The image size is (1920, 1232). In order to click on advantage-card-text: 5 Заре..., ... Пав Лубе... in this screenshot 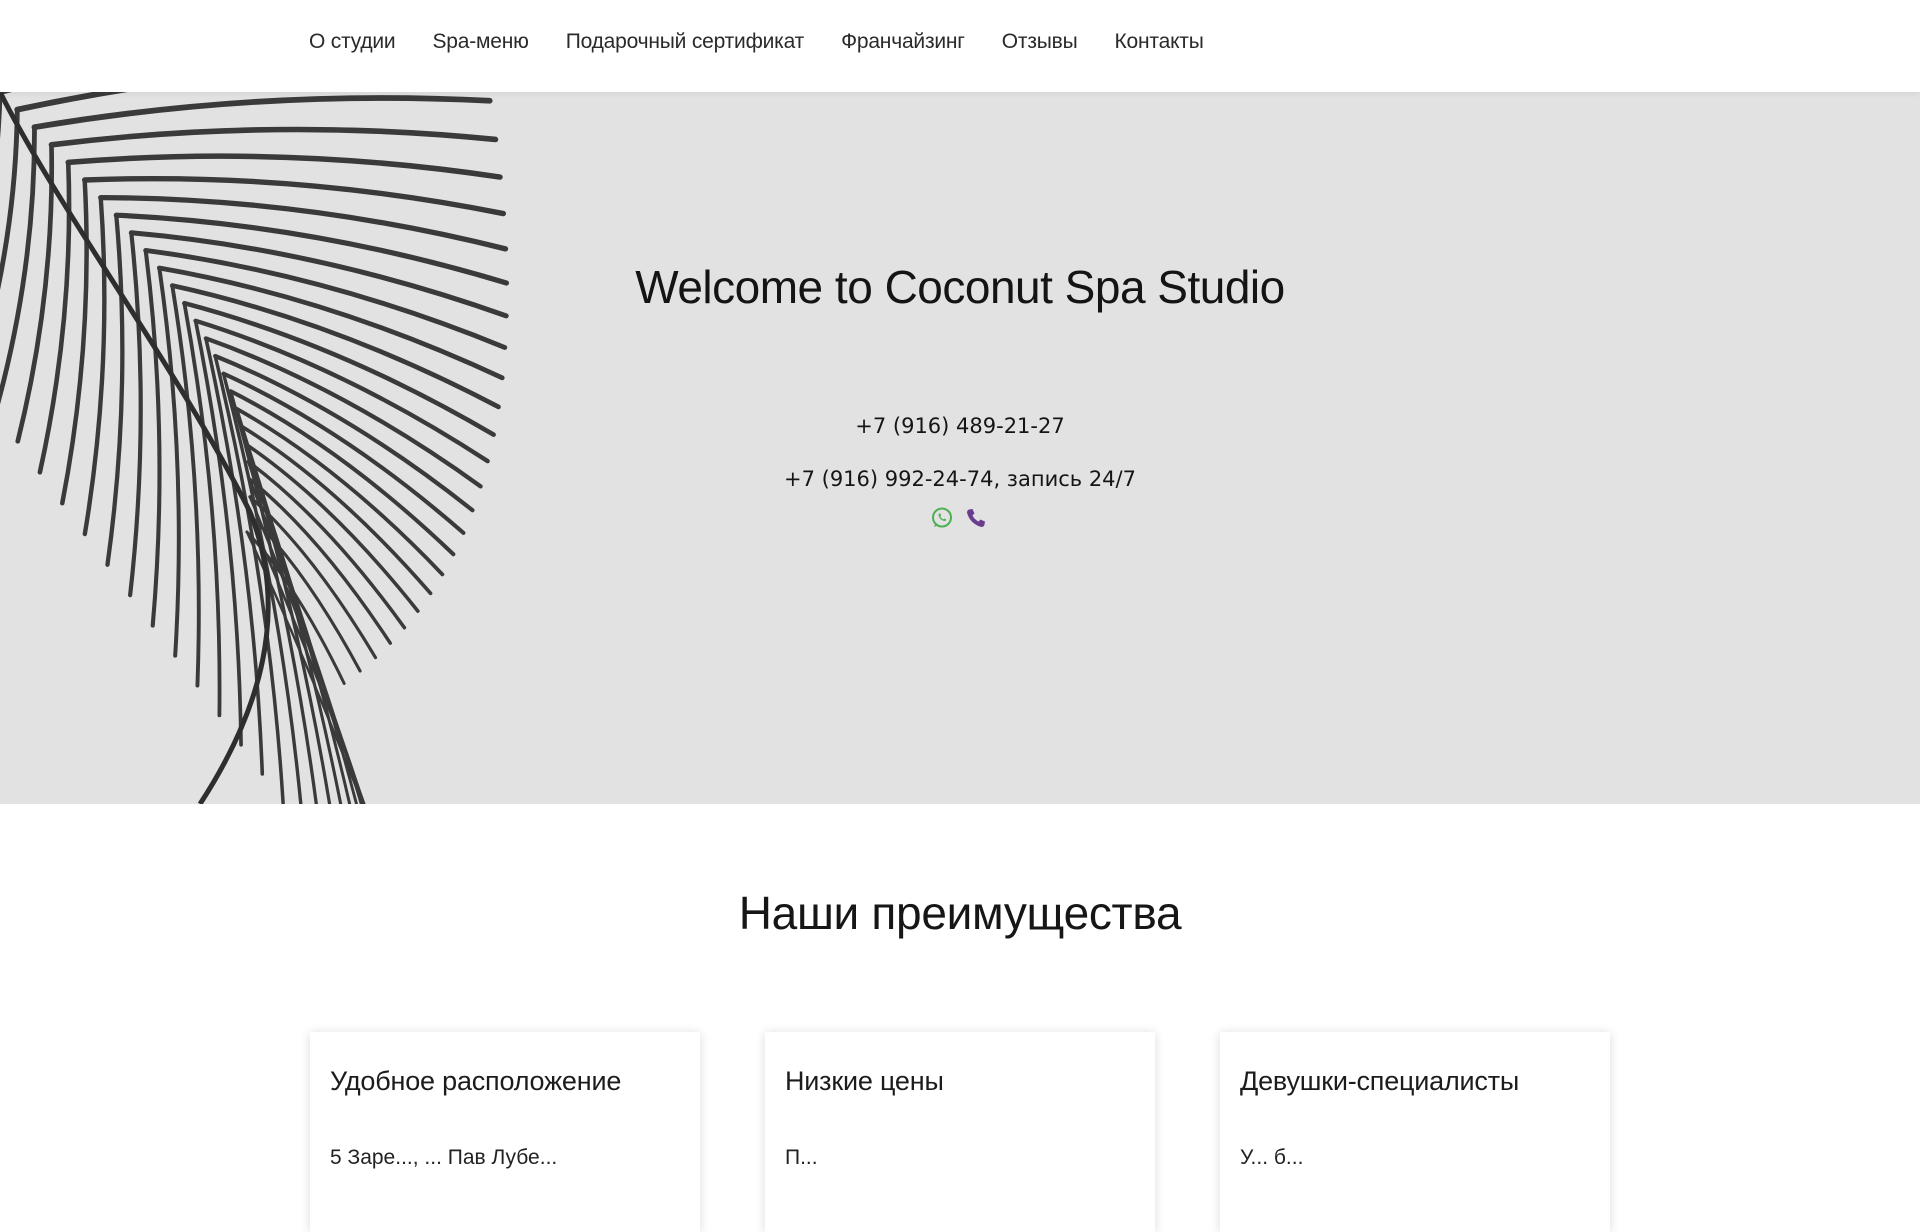, I will do `click(444, 1157)`.